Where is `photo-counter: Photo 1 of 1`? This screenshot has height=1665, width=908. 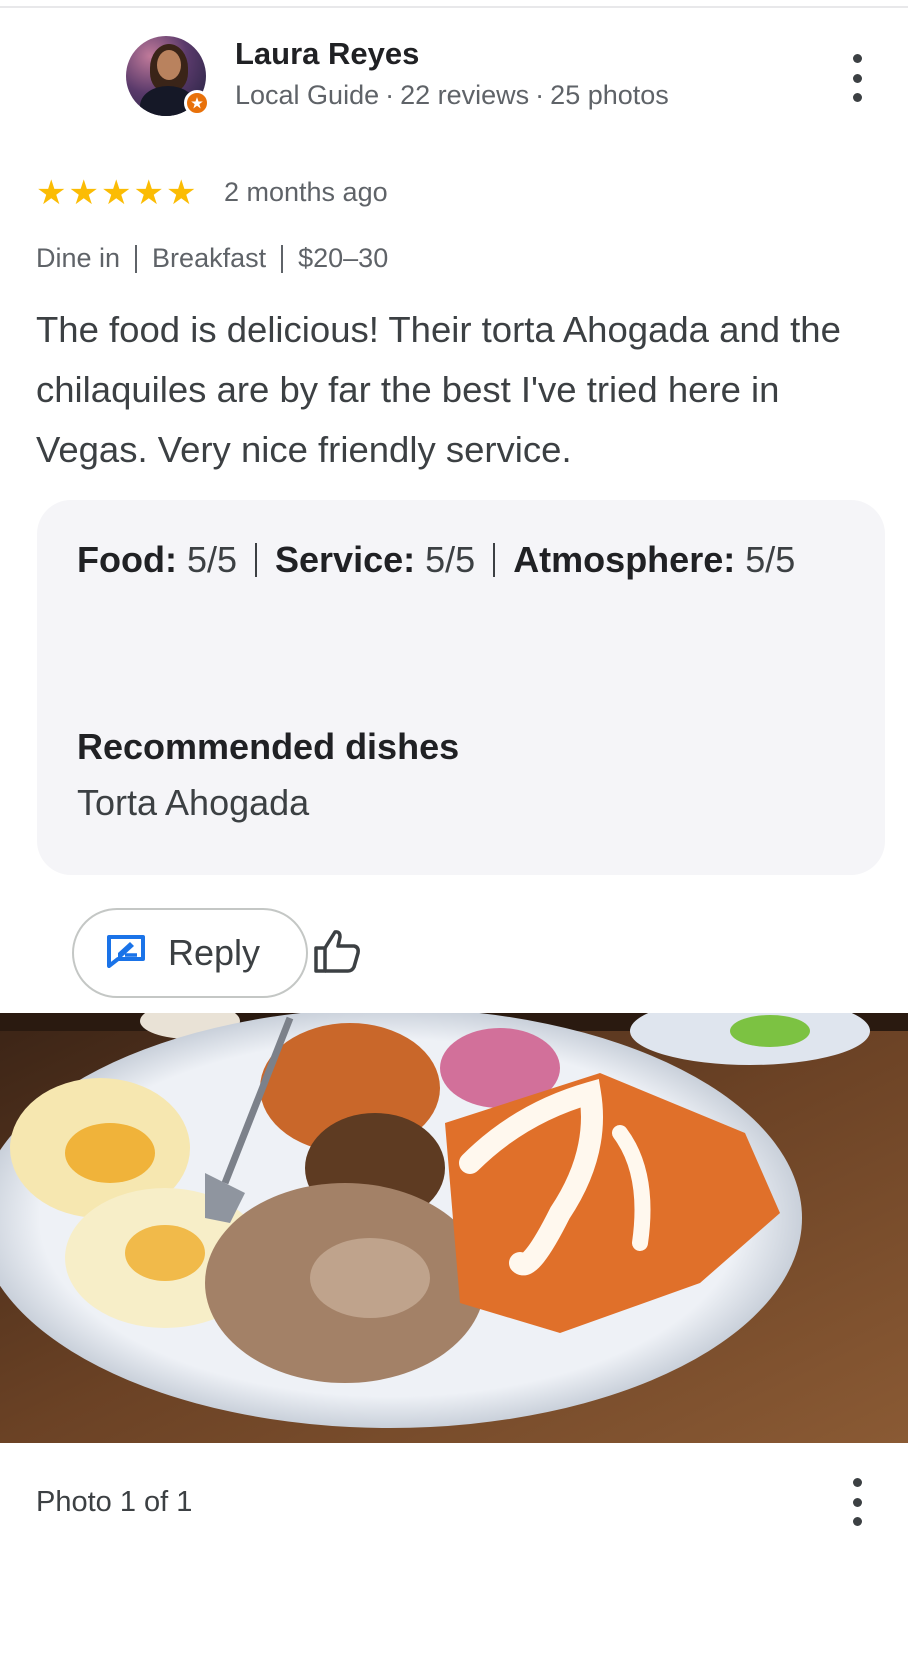 photo-counter: Photo 1 of 1 is located at coordinates (114, 1502).